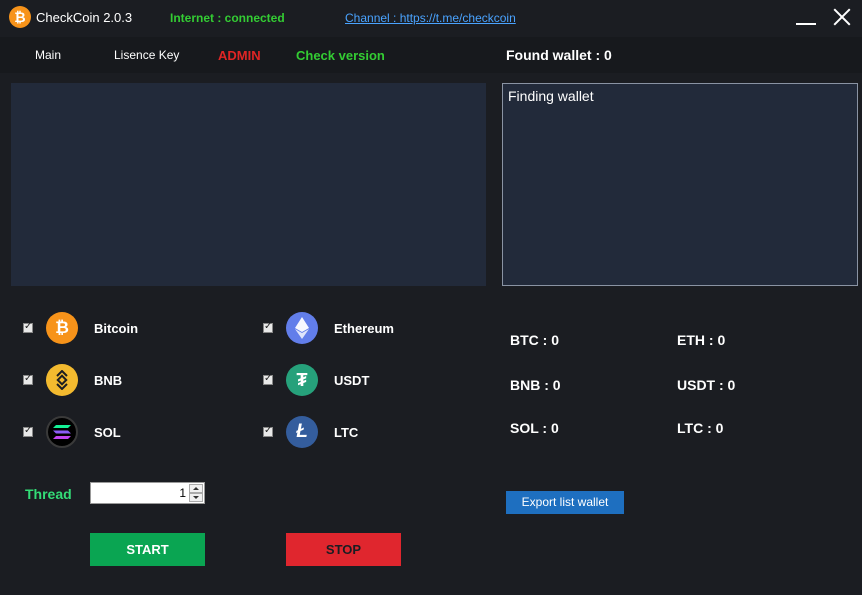 Image resolution: width=862 pixels, height=595 pixels. Describe the element at coordinates (62, 432) in the screenshot. I see `solana-icon` at that location.